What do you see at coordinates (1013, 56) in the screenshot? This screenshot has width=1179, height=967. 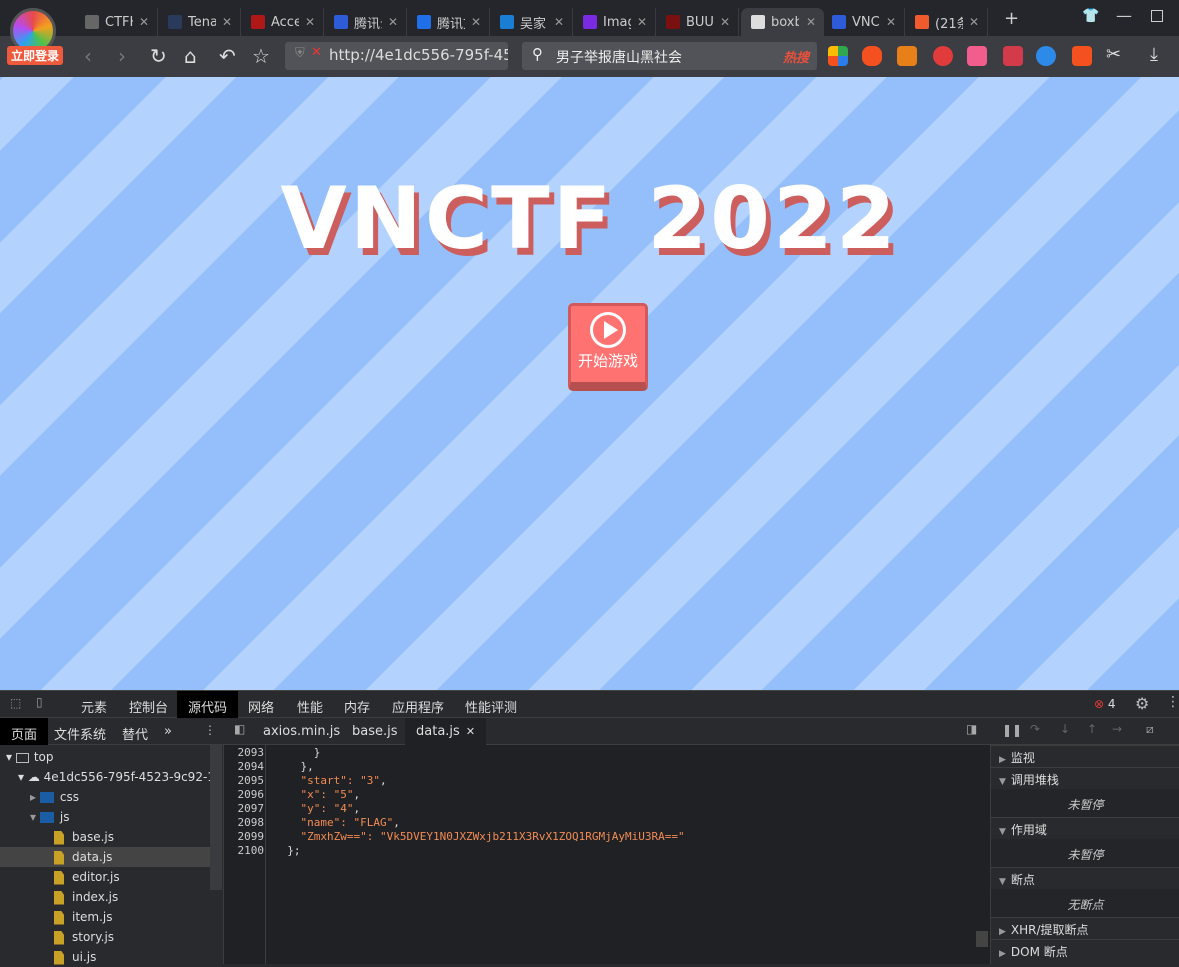 I see `download-ext-icon` at bounding box center [1013, 56].